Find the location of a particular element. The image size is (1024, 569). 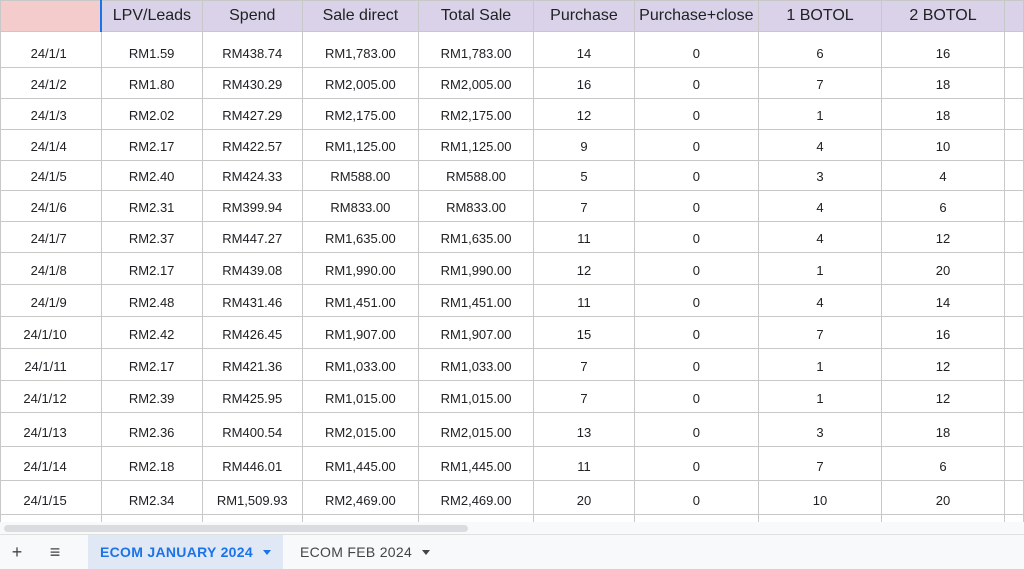

data-cell: RM1,907.00 is located at coordinates (476, 332).